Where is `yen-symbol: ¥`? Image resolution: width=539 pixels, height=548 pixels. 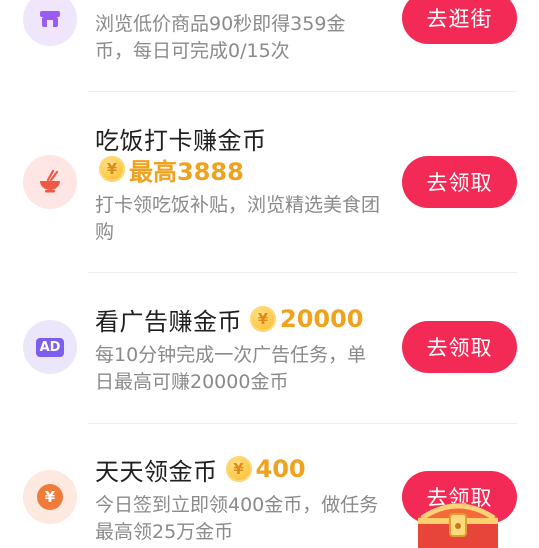
yen-symbol: ¥ is located at coordinates (50, 497).